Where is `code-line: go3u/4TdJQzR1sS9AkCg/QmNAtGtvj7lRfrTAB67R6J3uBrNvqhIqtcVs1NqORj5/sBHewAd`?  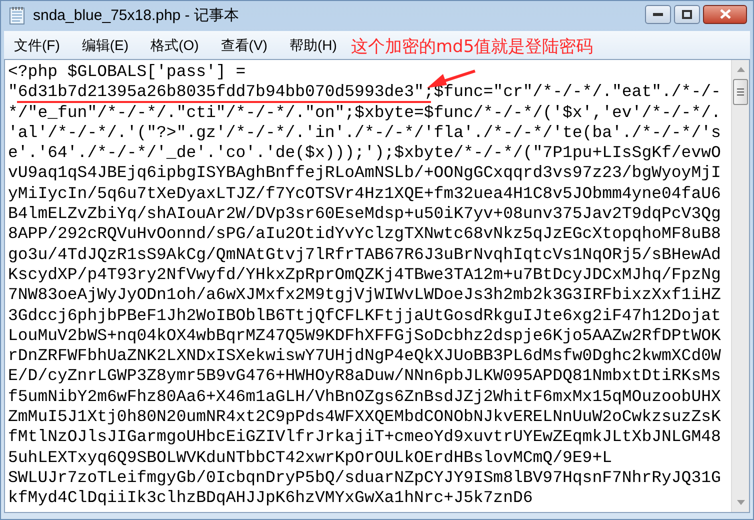 code-line: go3u/4TdJQzR1sS9AkCg/QmNAtGtvj7lRfrTAB67R6J3uBrNvqhIqtcVs1NqORj5/sBHewAd is located at coordinates (364, 254).